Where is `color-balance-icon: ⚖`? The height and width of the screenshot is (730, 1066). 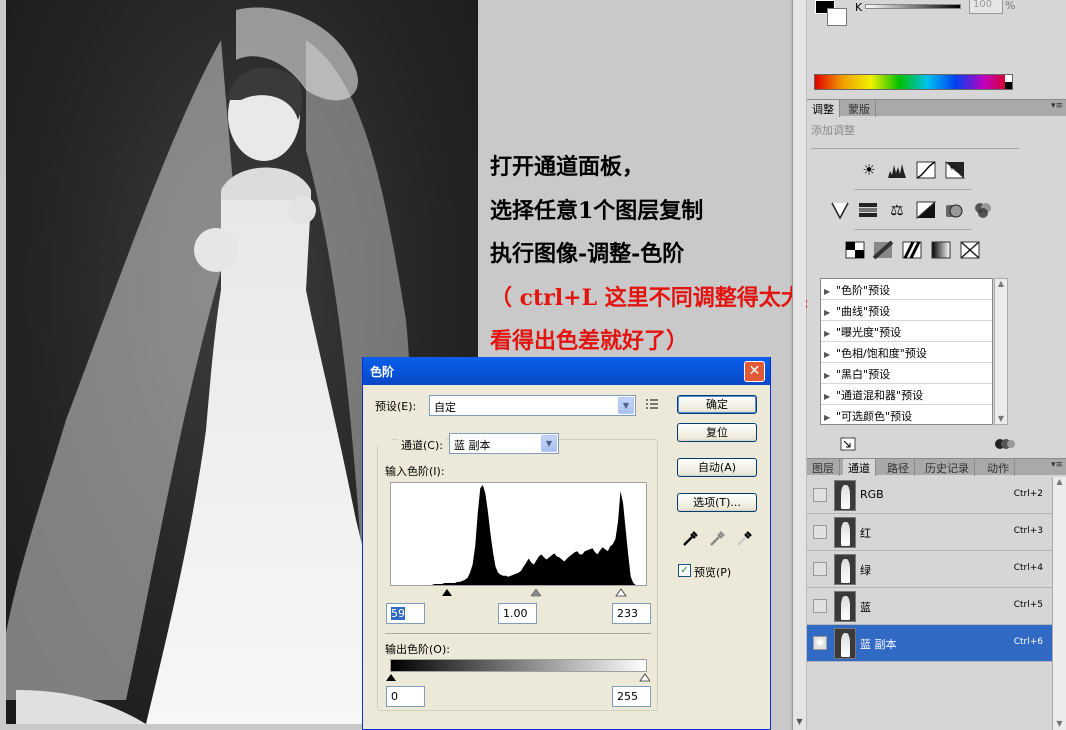 color-balance-icon: ⚖ is located at coordinates (897, 210).